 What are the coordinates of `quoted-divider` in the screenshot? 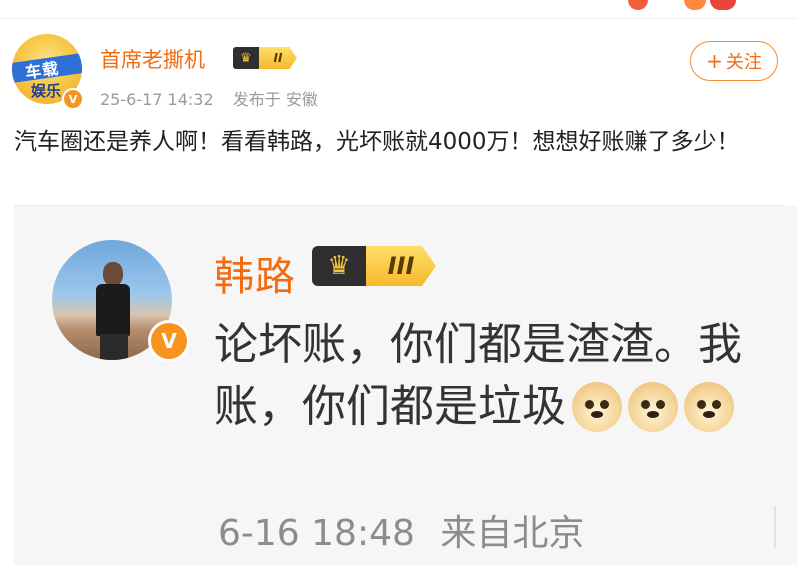 It's located at (775, 527).